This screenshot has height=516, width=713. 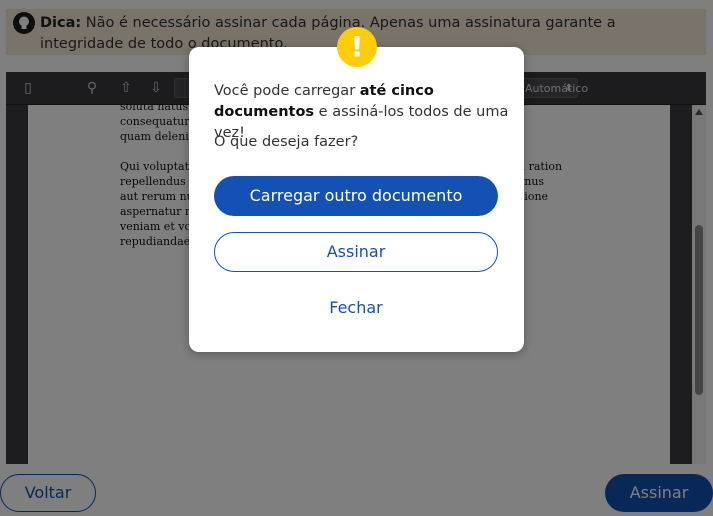 What do you see at coordinates (287, 91) in the screenshot?
I see `message-prefix: Você pode carregar` at bounding box center [287, 91].